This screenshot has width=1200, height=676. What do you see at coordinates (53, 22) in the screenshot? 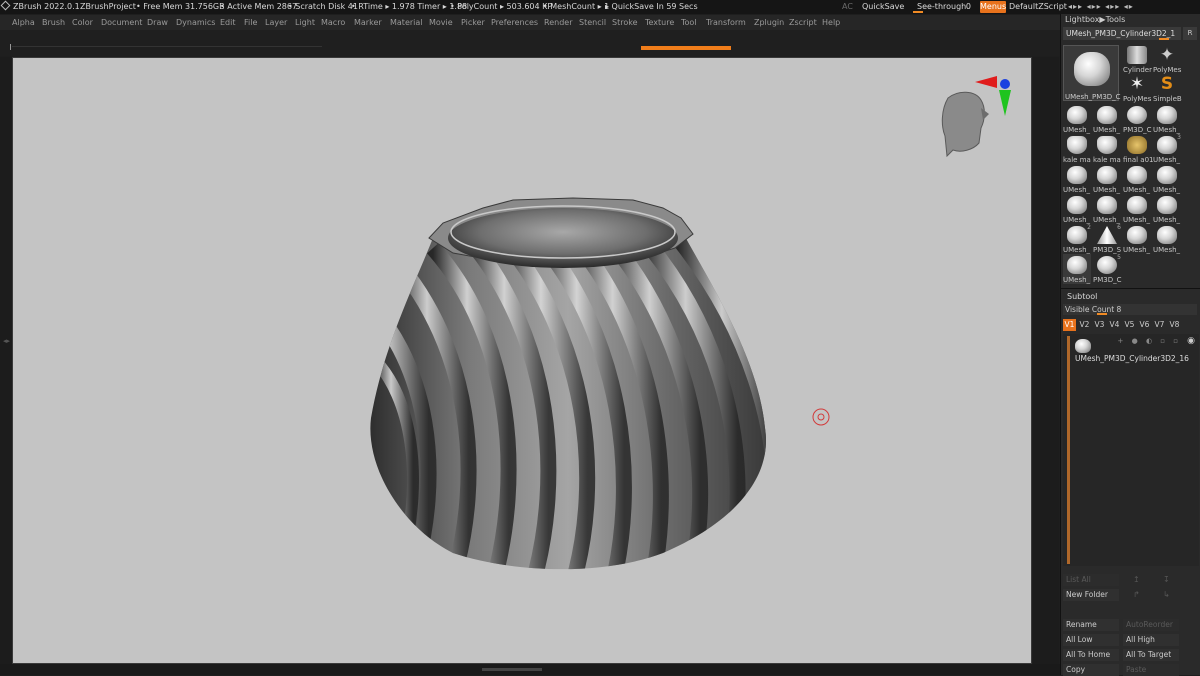
I see `menu-brush: Brush` at bounding box center [53, 22].